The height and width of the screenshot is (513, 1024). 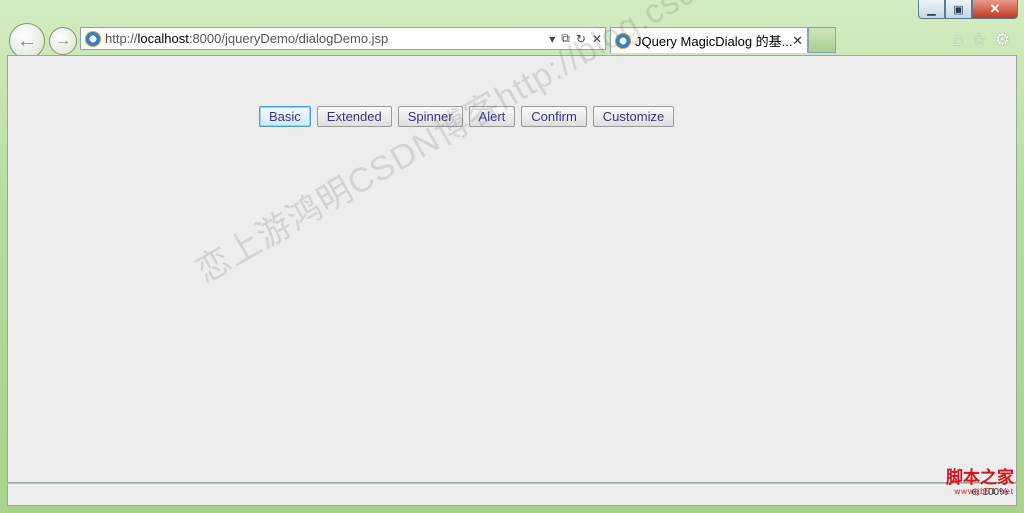 I want to click on maximize-button: ▣, so click(x=958, y=9).